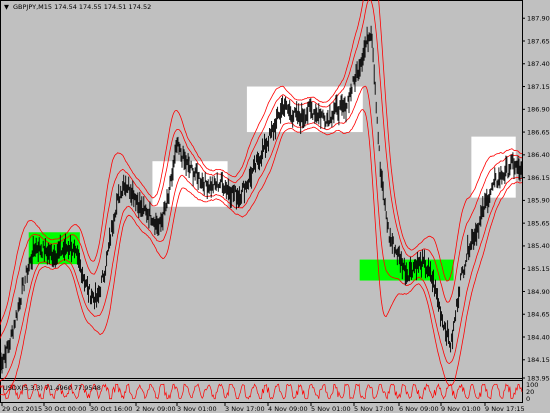 This screenshot has height=413, width=550. I want to click on x-tick-label: 2 Nov 09:00, so click(156, 409).